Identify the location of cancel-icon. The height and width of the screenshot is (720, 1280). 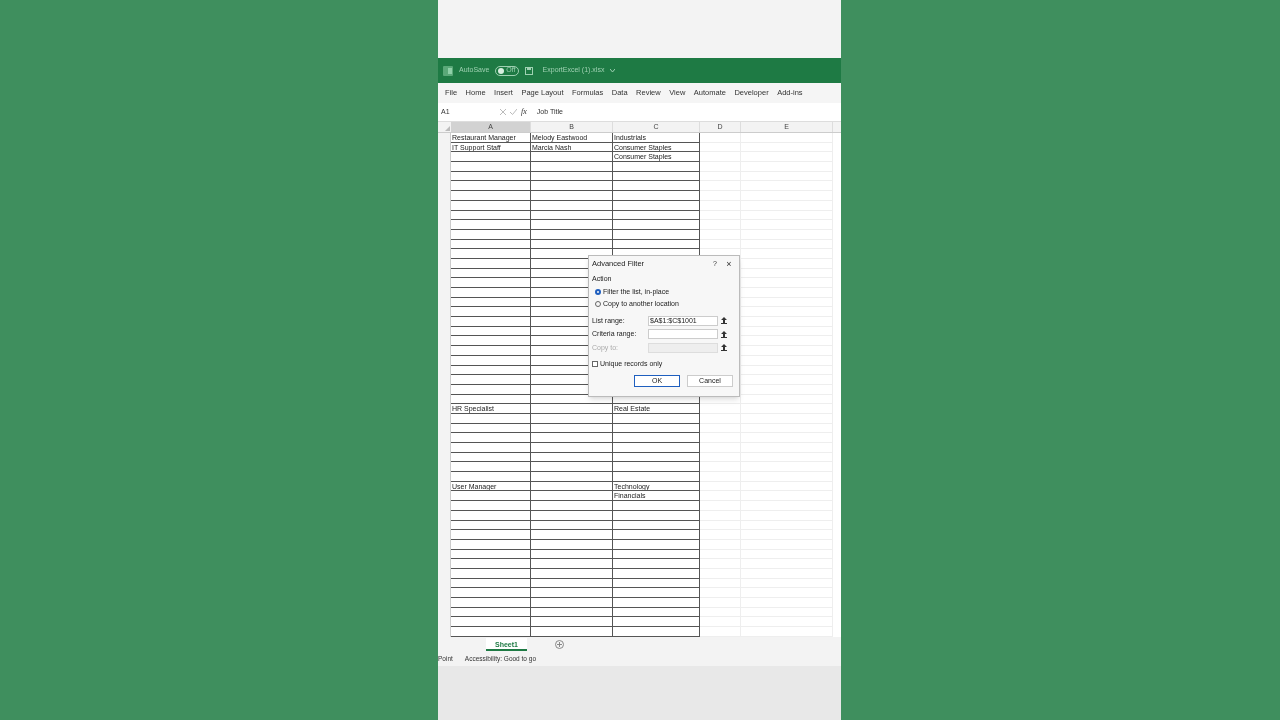
(503, 112).